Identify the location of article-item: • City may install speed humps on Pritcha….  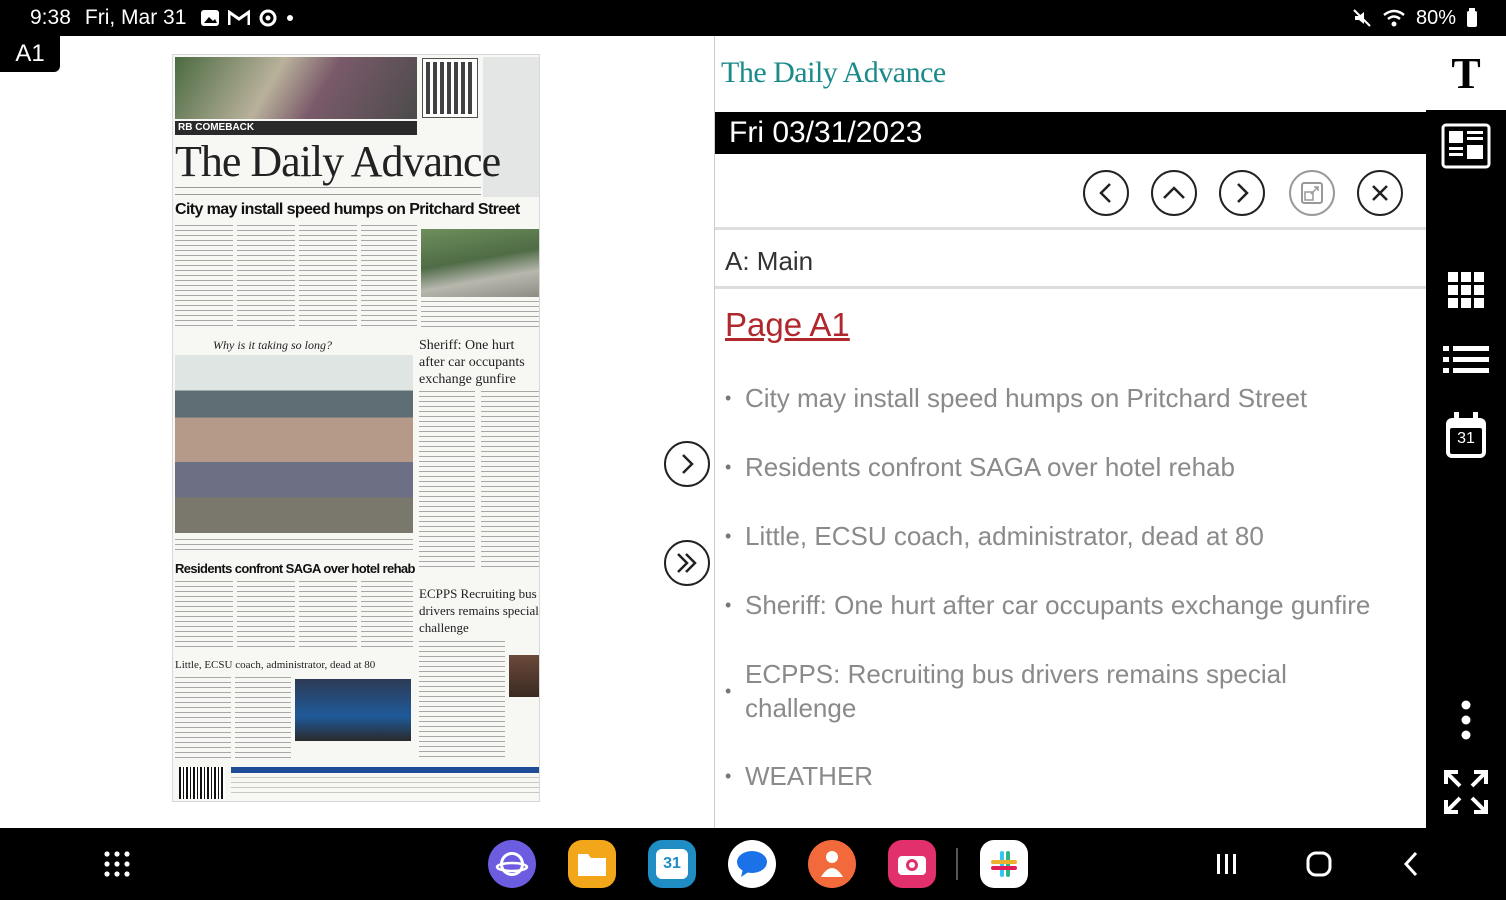
(1070, 398).